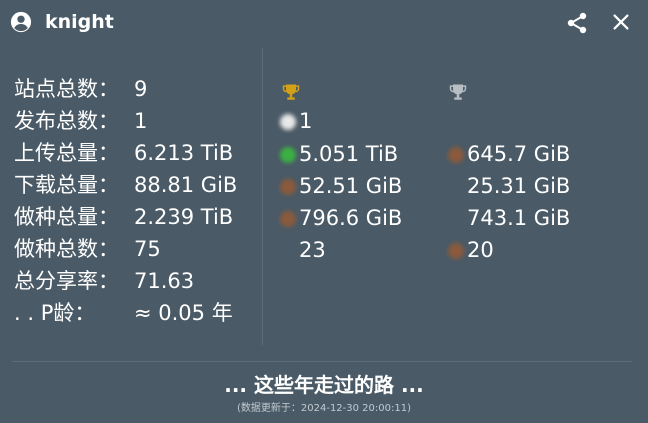  Describe the element at coordinates (186, 185) in the screenshot. I see `stat-value: 88.81 GiB` at that location.